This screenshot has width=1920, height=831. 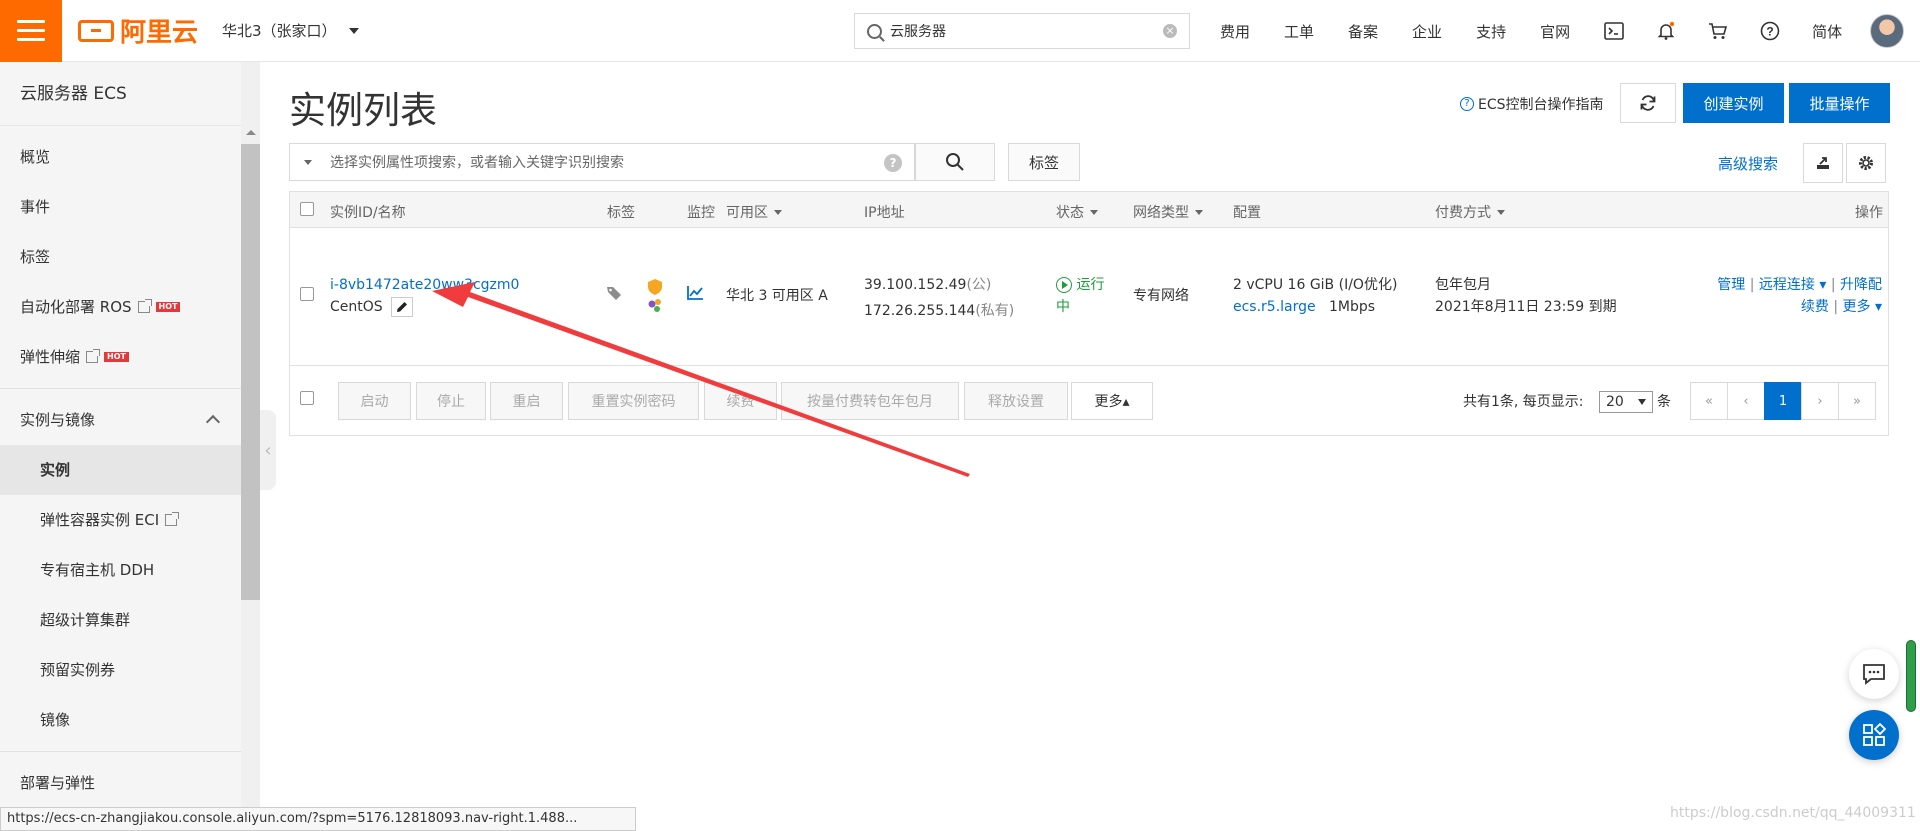 I want to click on sidebar-item-tags: 标签, so click(x=130, y=257).